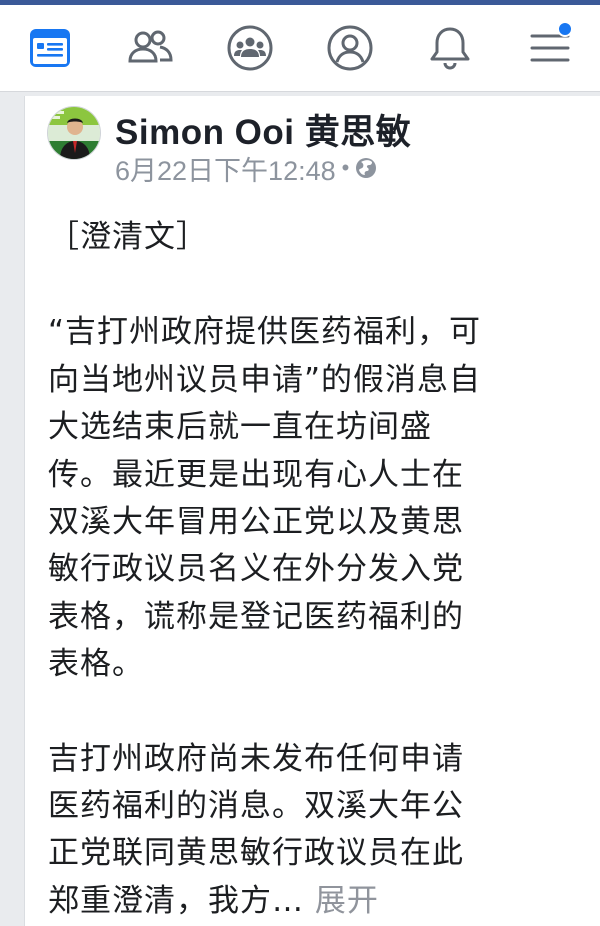 This screenshot has height=926, width=600. What do you see at coordinates (565, 29) in the screenshot?
I see `notification-badge` at bounding box center [565, 29].